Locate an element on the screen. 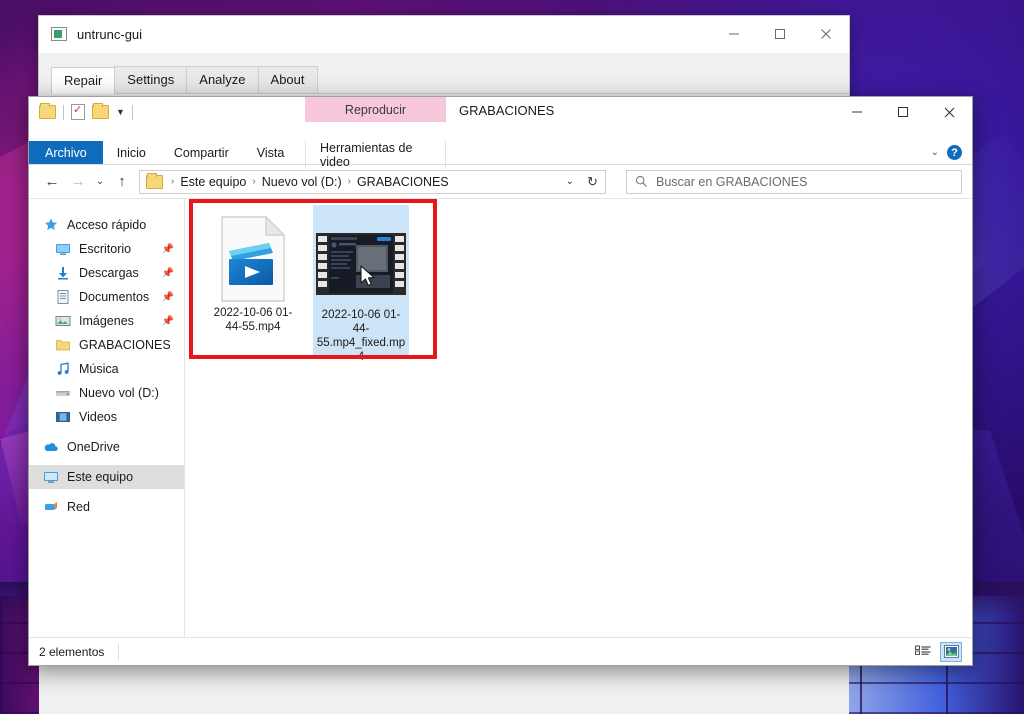 Image resolution: width=1024 pixels, height=714 pixels. sidebar-item-musica: Música is located at coordinates (106, 369).